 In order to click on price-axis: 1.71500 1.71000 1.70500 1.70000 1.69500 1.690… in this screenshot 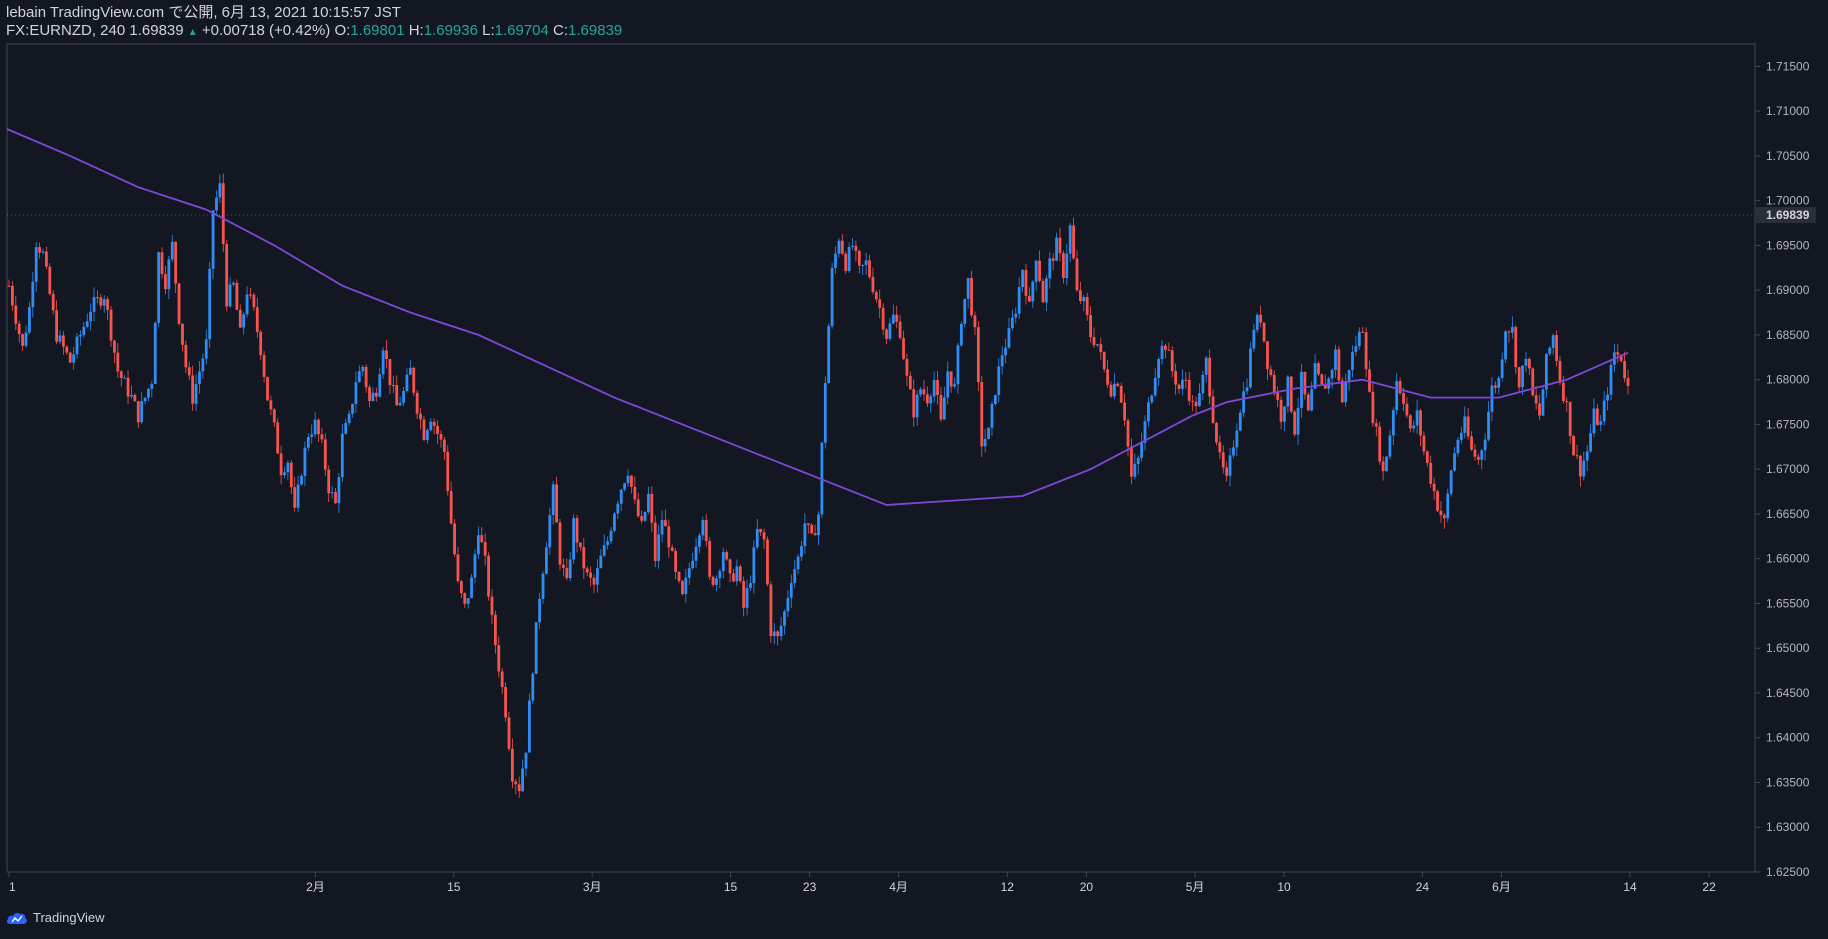, I will do `click(1782, 469)`.